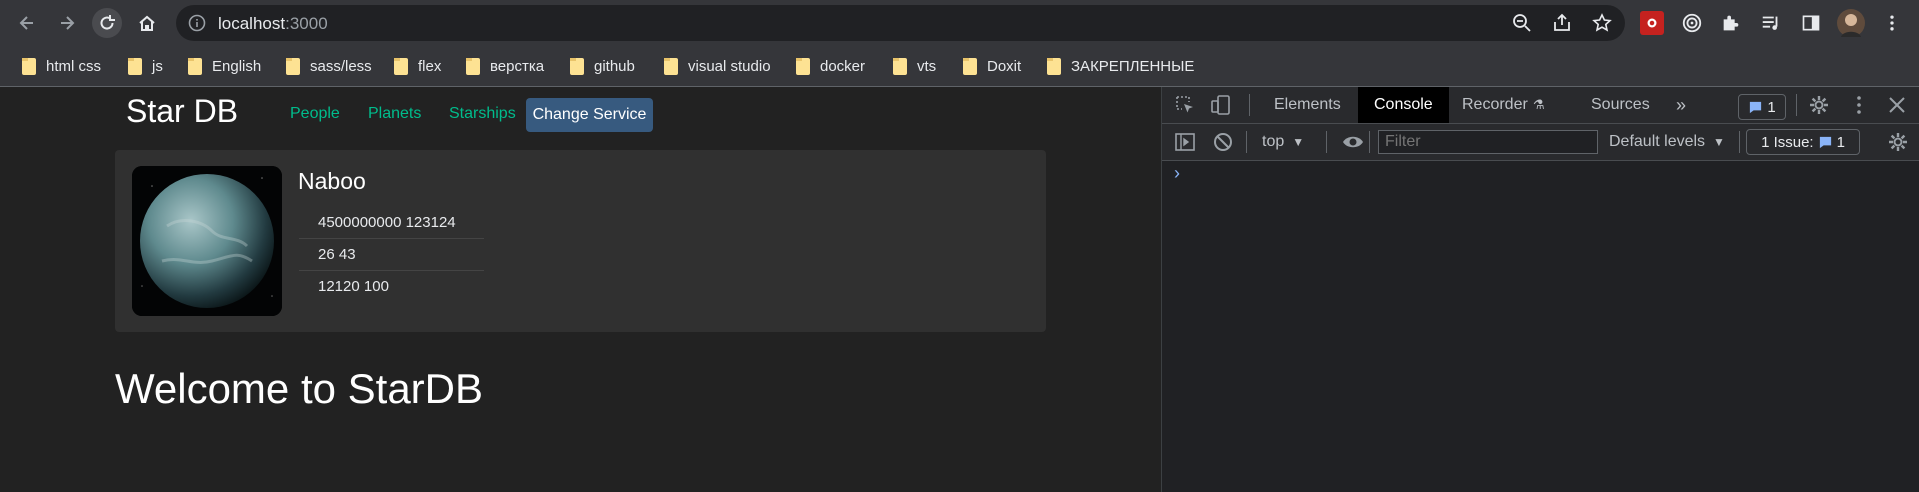 This screenshot has height=492, width=1919. I want to click on reload-button, so click(107, 23).